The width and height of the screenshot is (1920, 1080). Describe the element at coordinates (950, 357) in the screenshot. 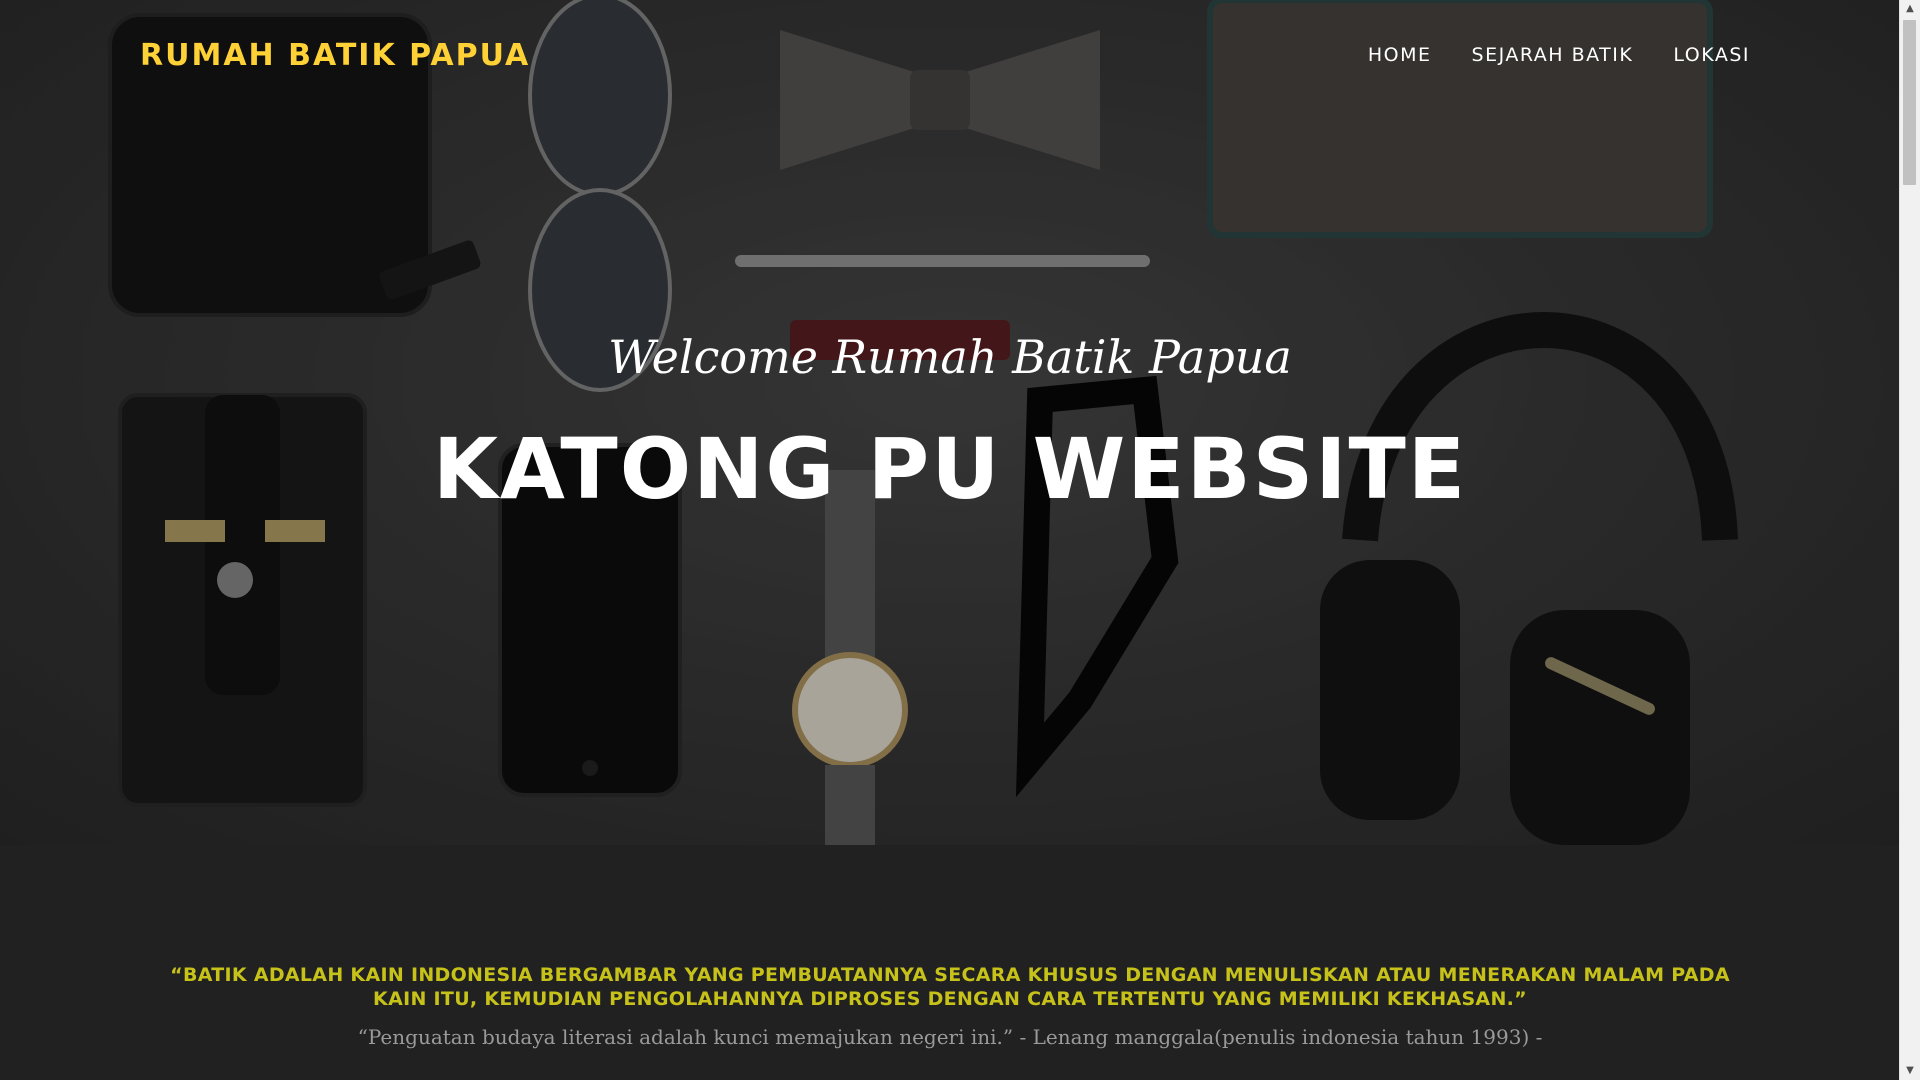

I see `hero-subtitle: Welcome Rumah Batik Papua` at that location.